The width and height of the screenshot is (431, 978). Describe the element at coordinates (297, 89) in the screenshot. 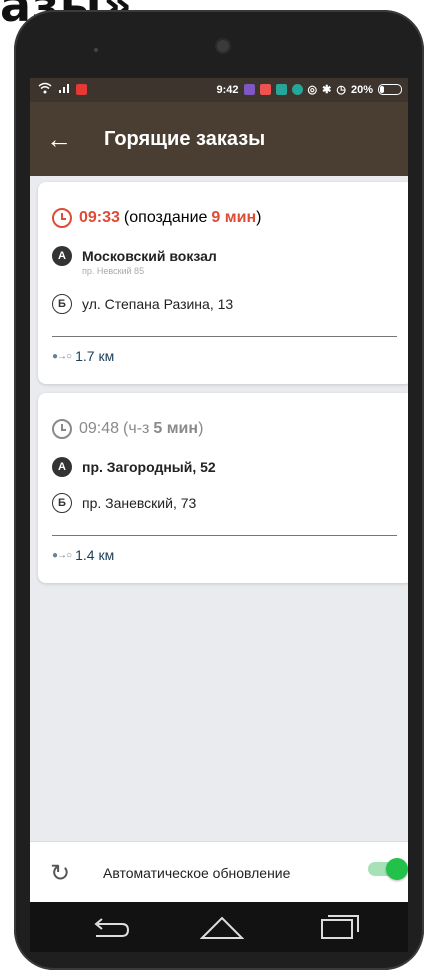

I see `app-circle-icon` at that location.